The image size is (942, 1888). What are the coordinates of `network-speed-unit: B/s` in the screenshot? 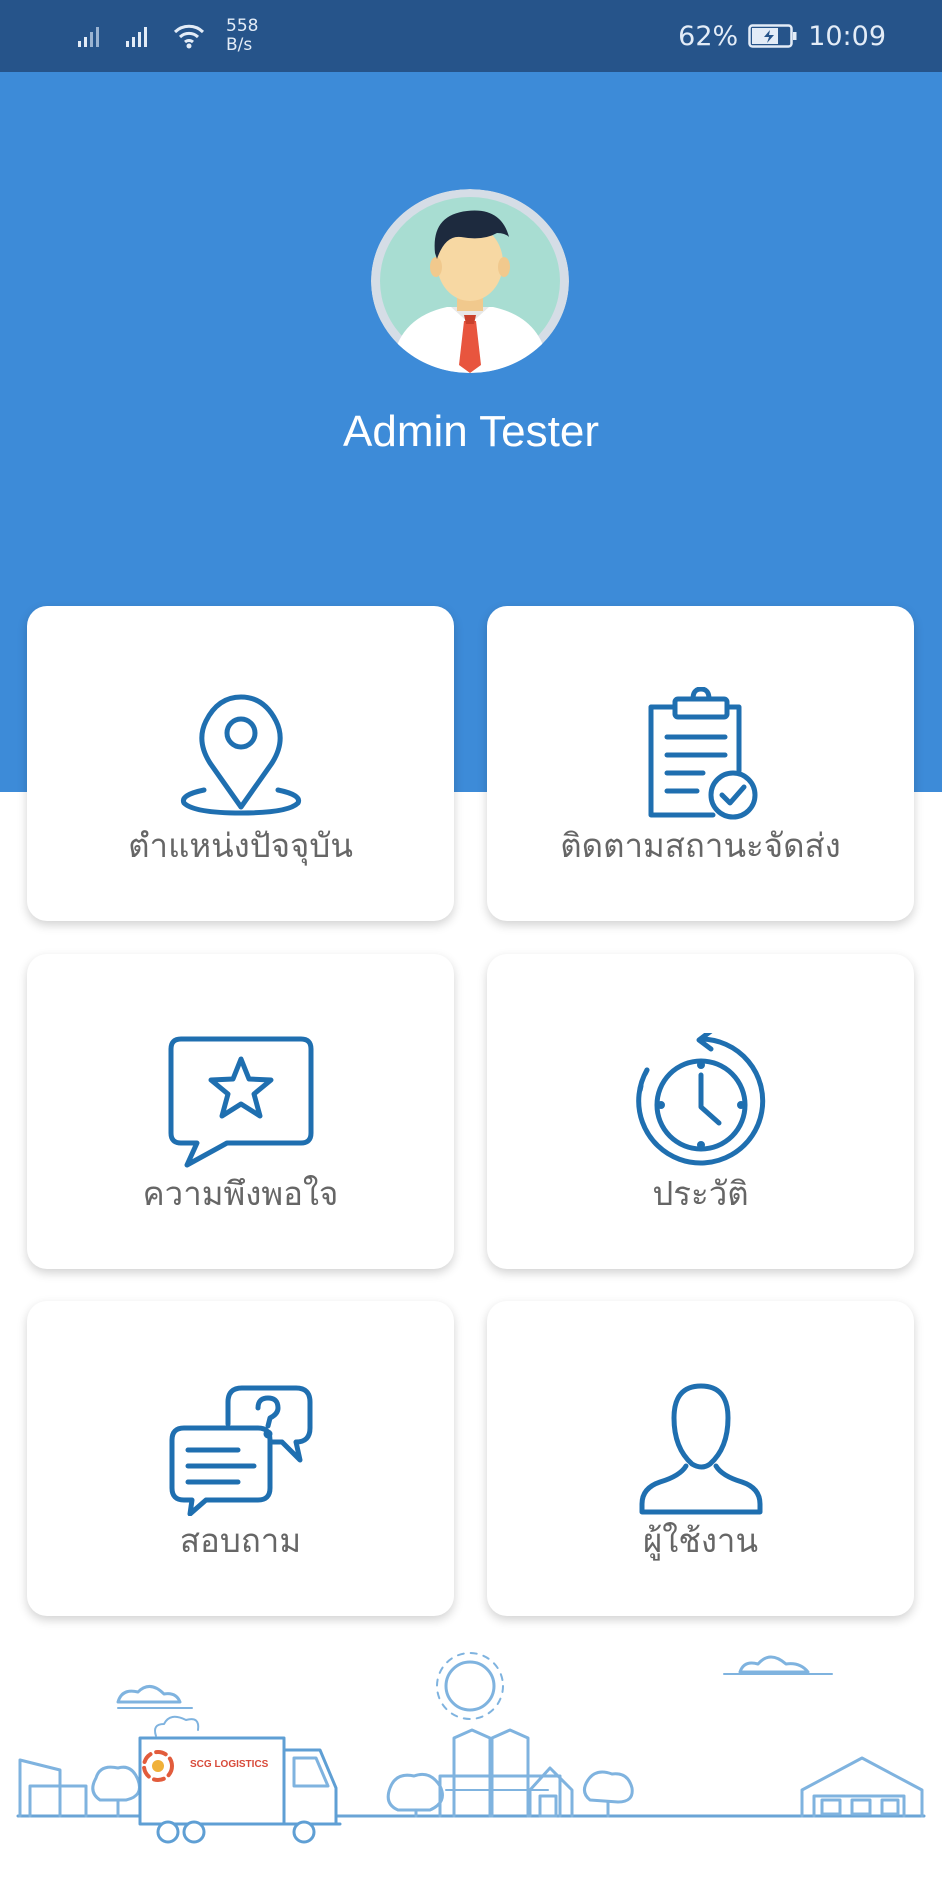 It's located at (239, 45).